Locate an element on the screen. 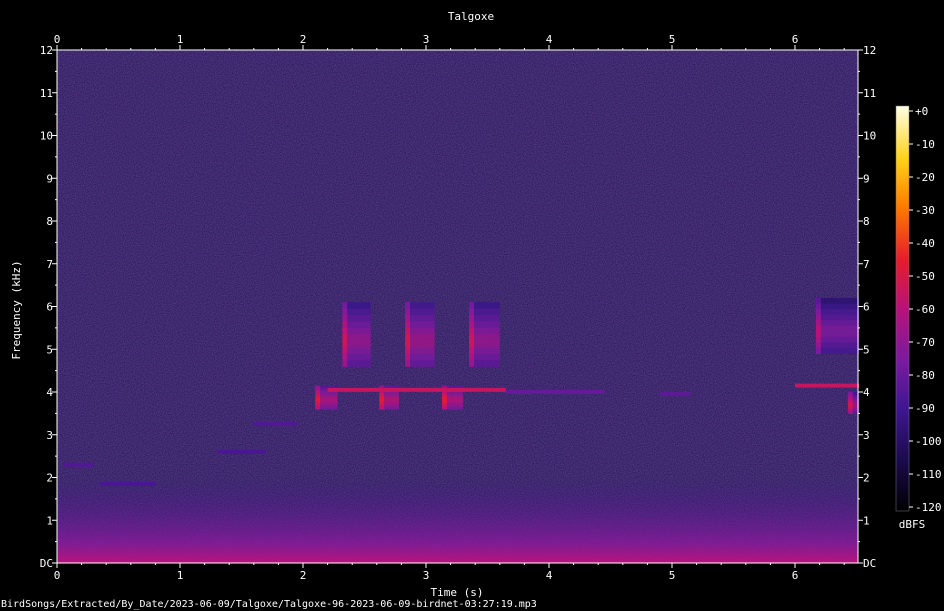  colorbar-tick-label: -120 is located at coordinates (928, 507).